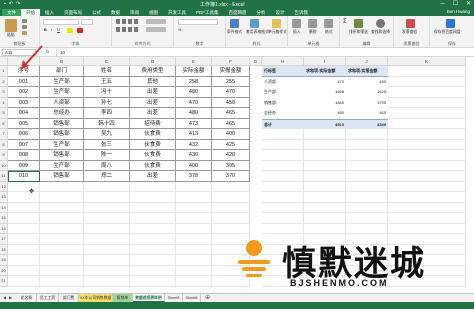 This screenshot has height=309, width=474. I want to click on invoice-check-icon, so click(410, 23).